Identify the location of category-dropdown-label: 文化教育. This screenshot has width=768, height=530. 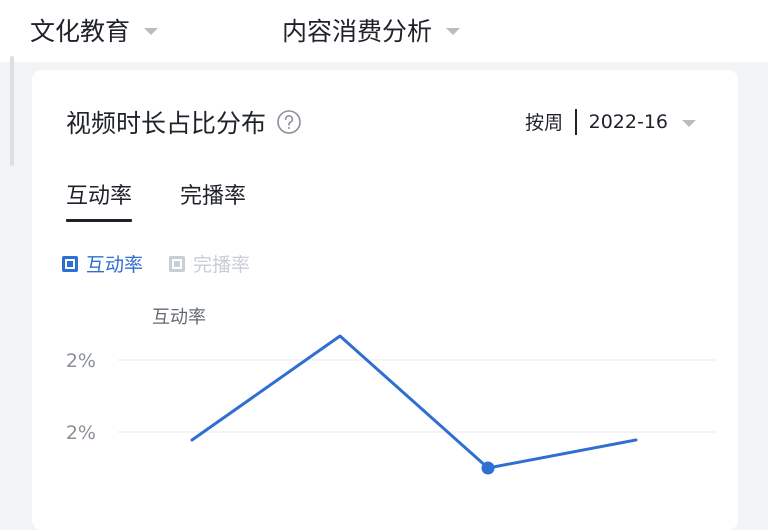
(80, 30).